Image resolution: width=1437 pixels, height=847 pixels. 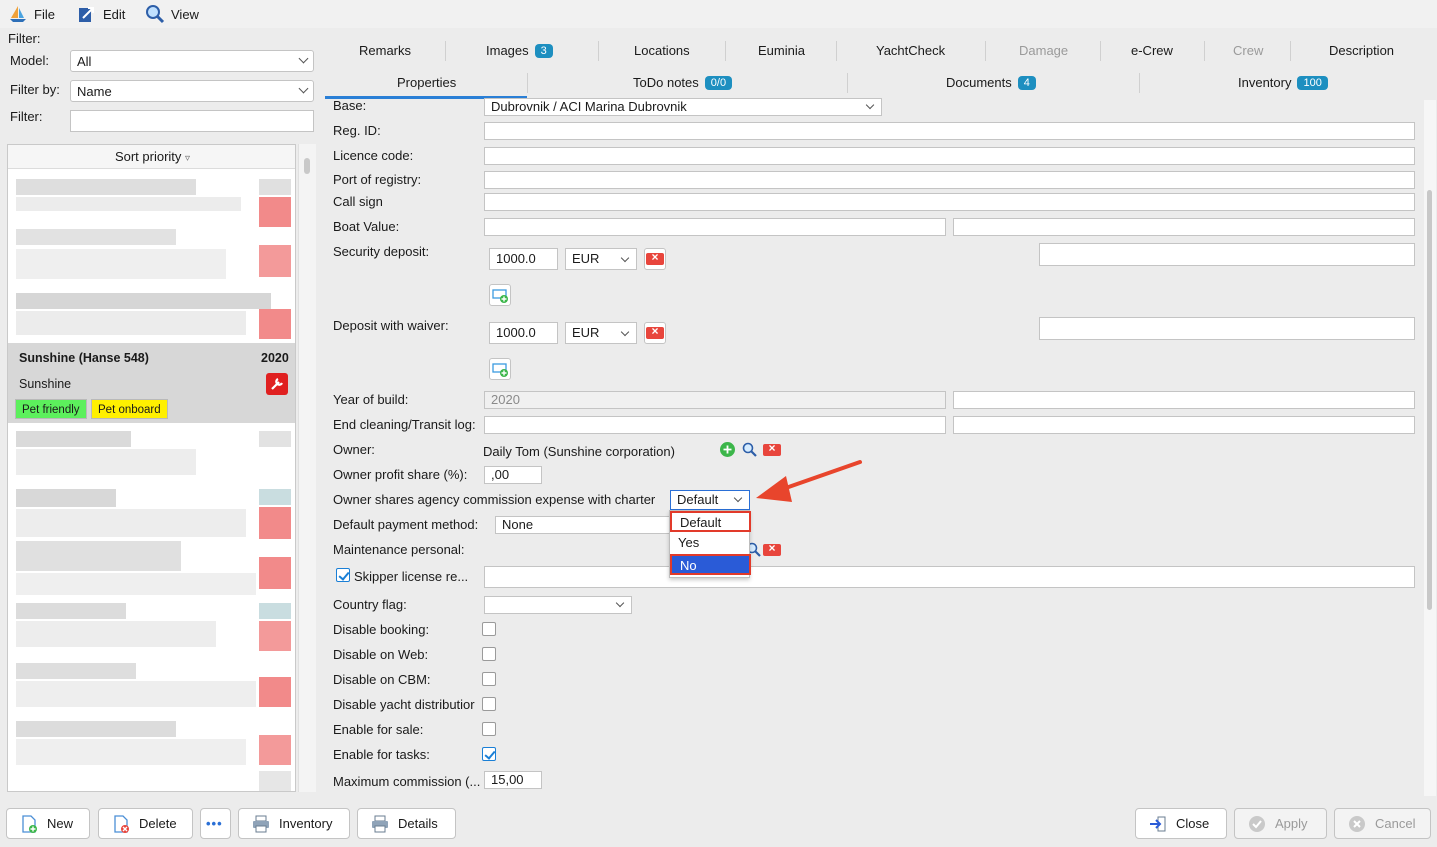 What do you see at coordinates (513, 780) in the screenshot?
I see `max-commission-input: 15,00` at bounding box center [513, 780].